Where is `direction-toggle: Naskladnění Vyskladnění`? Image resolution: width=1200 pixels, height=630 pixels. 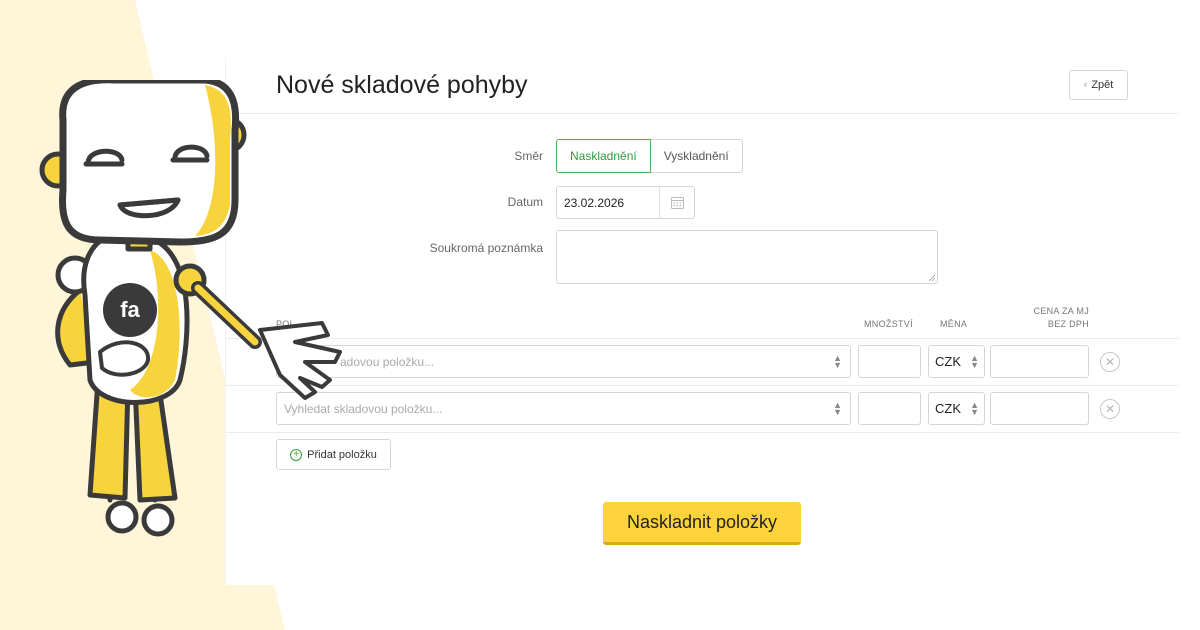 direction-toggle: Naskladnění Vyskladnění is located at coordinates (649, 156).